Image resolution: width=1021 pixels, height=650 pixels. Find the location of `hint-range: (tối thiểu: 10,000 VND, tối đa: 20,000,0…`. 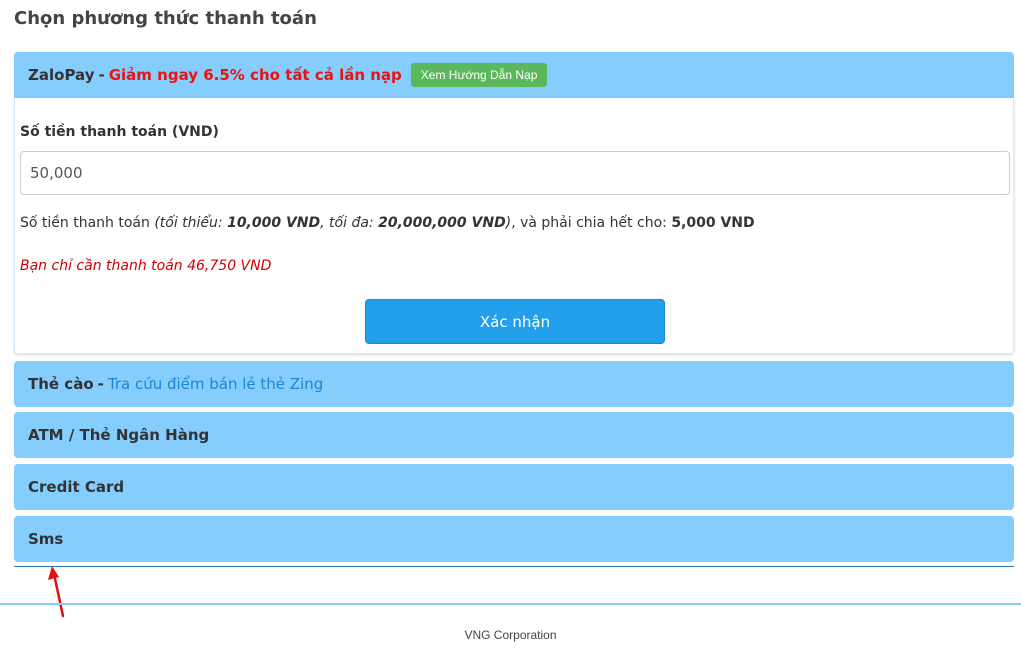

hint-range: (tối thiểu: 10,000 VND, tối đa: 20,000,0… is located at coordinates (332, 223).